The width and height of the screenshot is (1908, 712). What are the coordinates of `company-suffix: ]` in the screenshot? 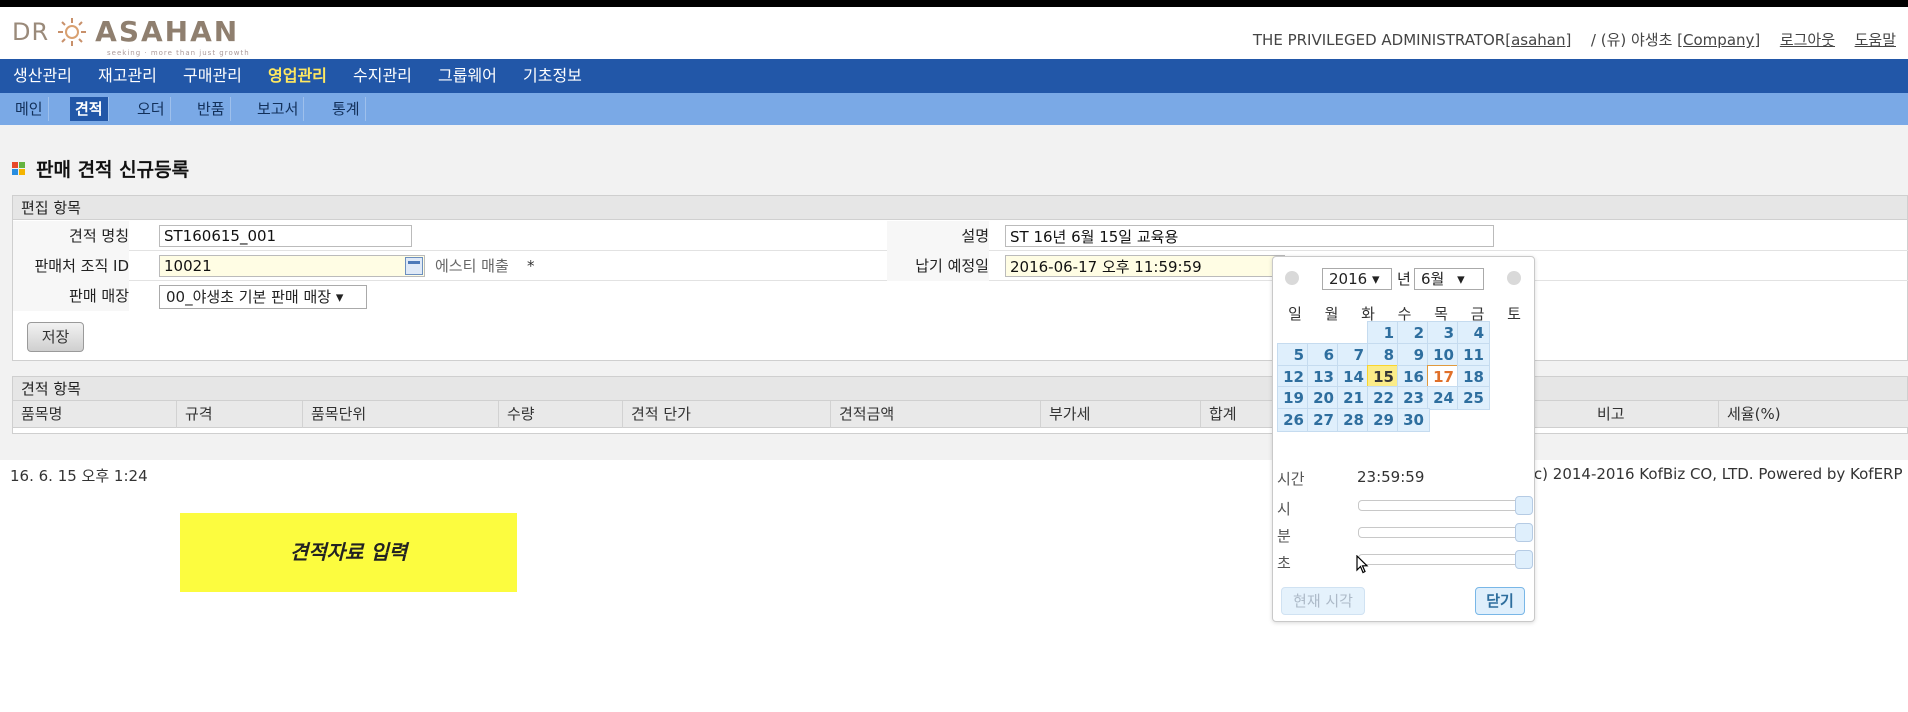 It's located at (1757, 40).